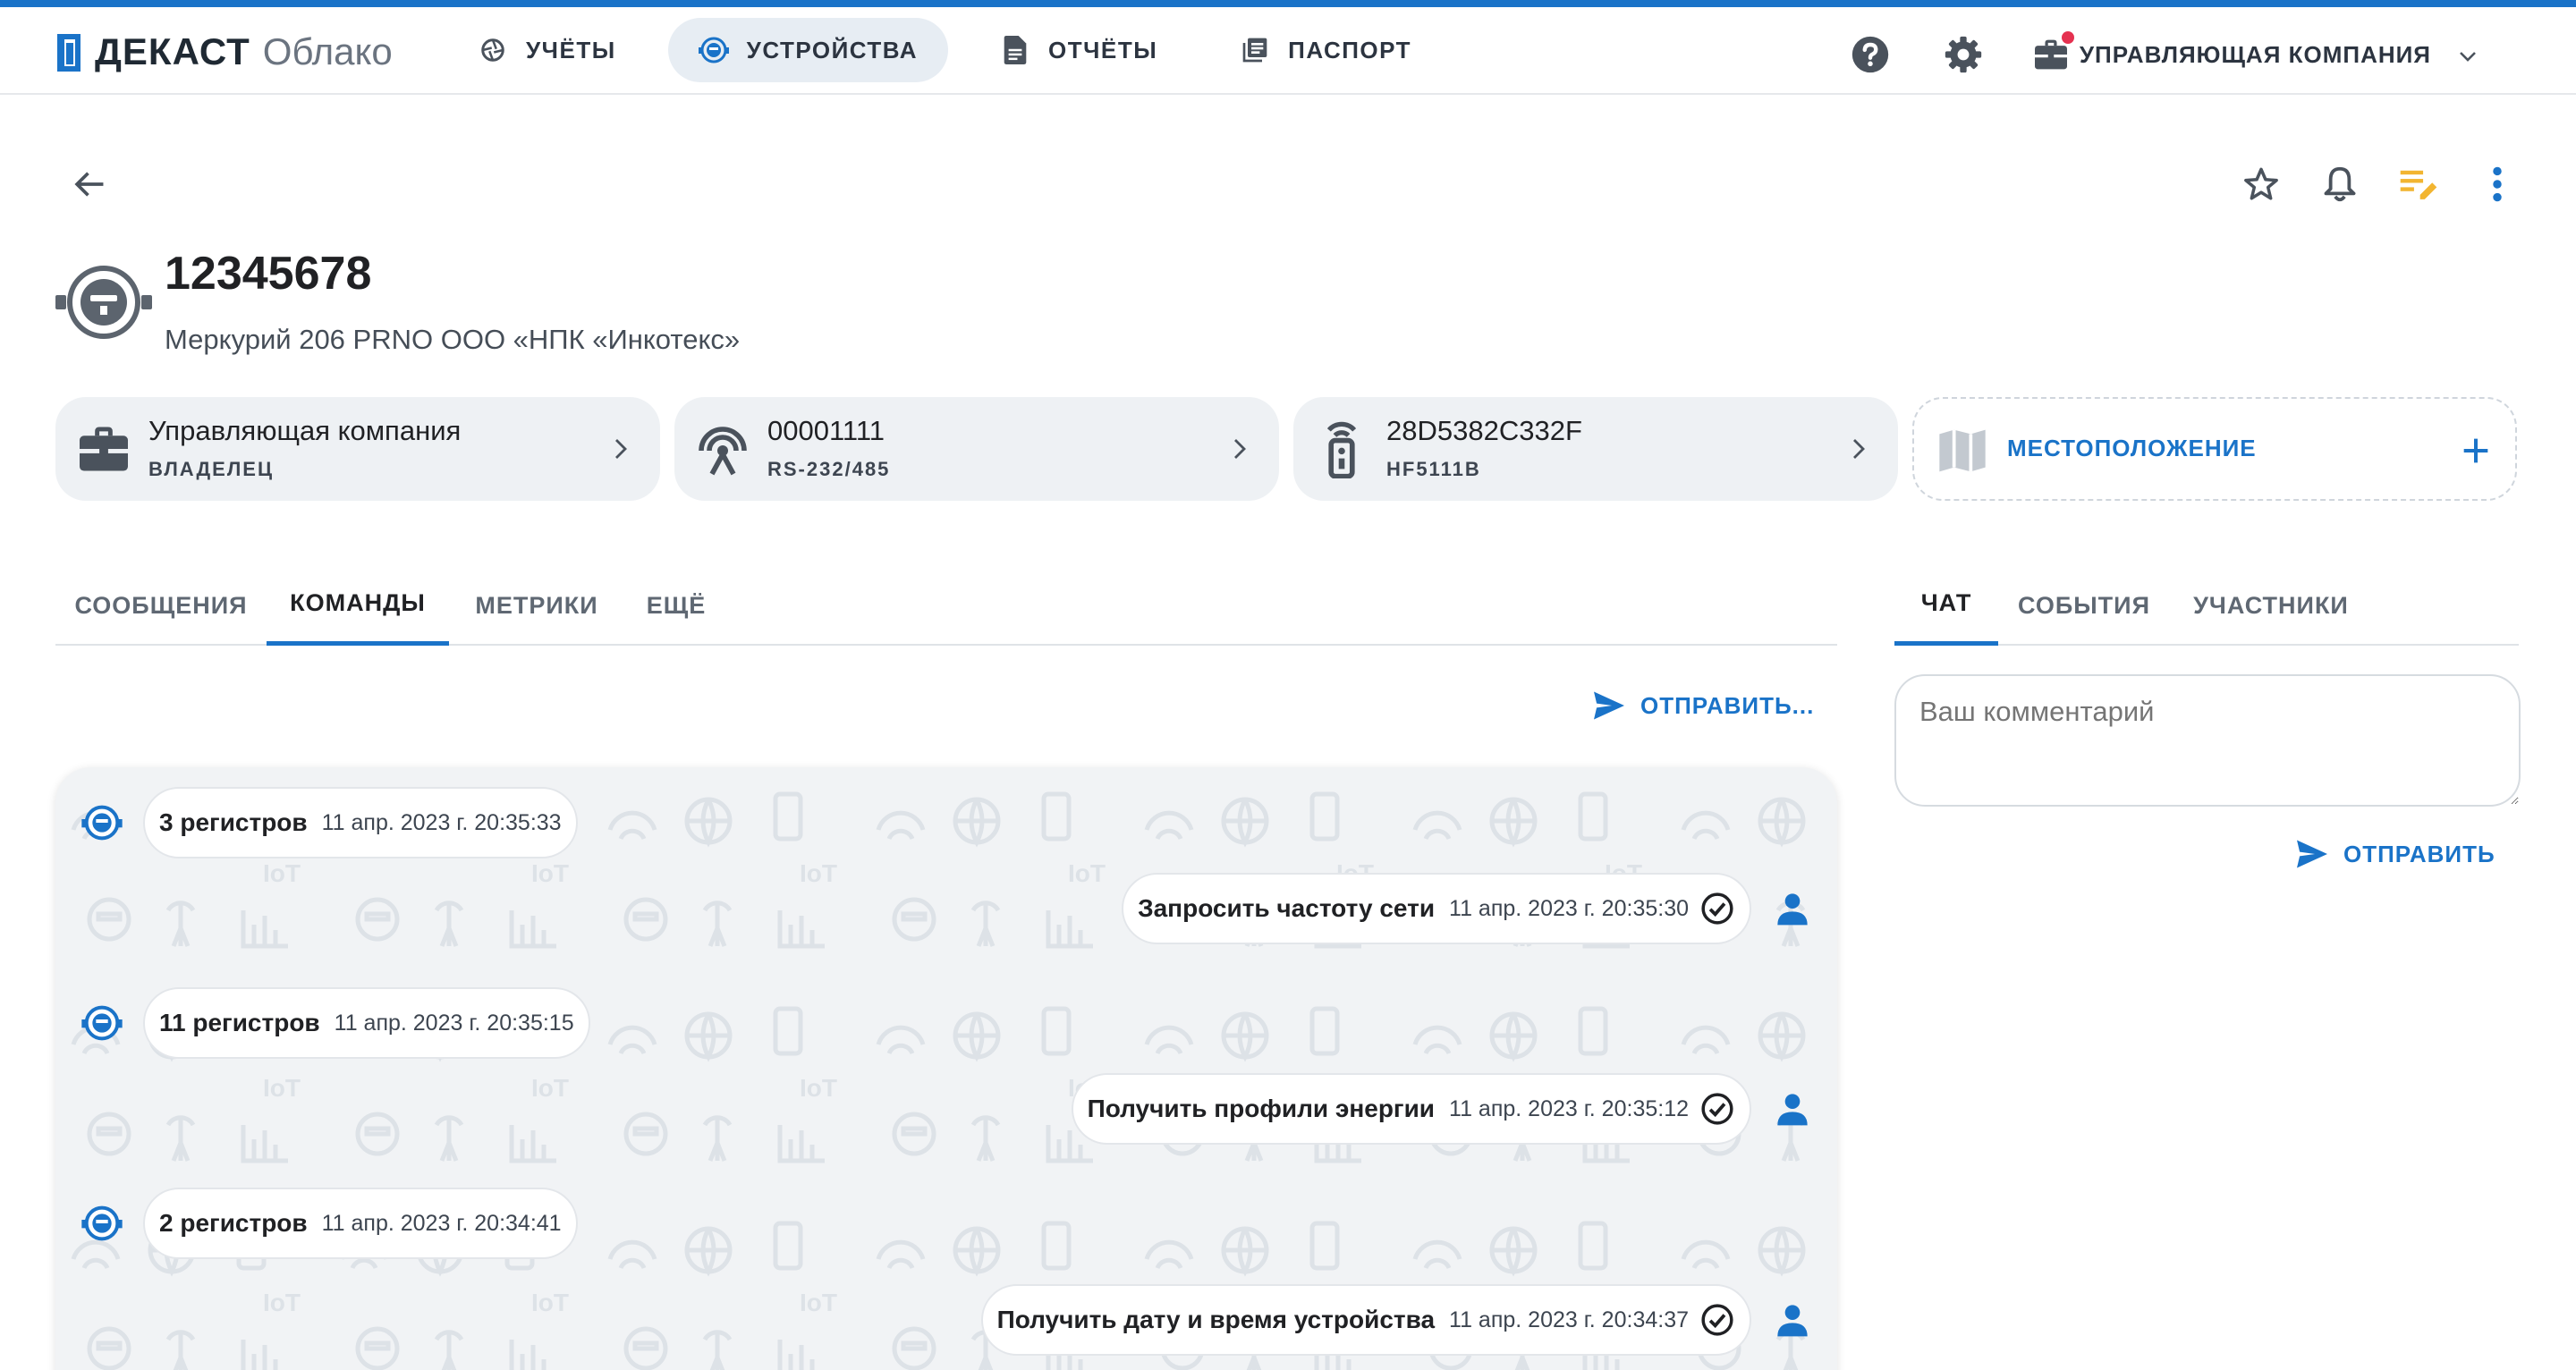 The height and width of the screenshot is (1370, 2576). Describe the element at coordinates (1288, 3) in the screenshot. I see `top-accent-bar` at that location.